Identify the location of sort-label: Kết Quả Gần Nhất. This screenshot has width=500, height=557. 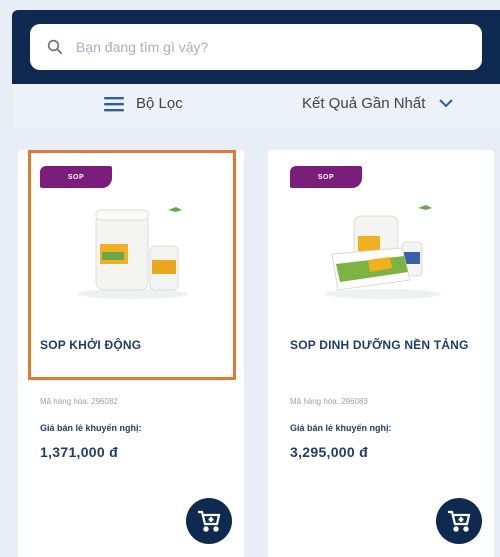
(364, 103).